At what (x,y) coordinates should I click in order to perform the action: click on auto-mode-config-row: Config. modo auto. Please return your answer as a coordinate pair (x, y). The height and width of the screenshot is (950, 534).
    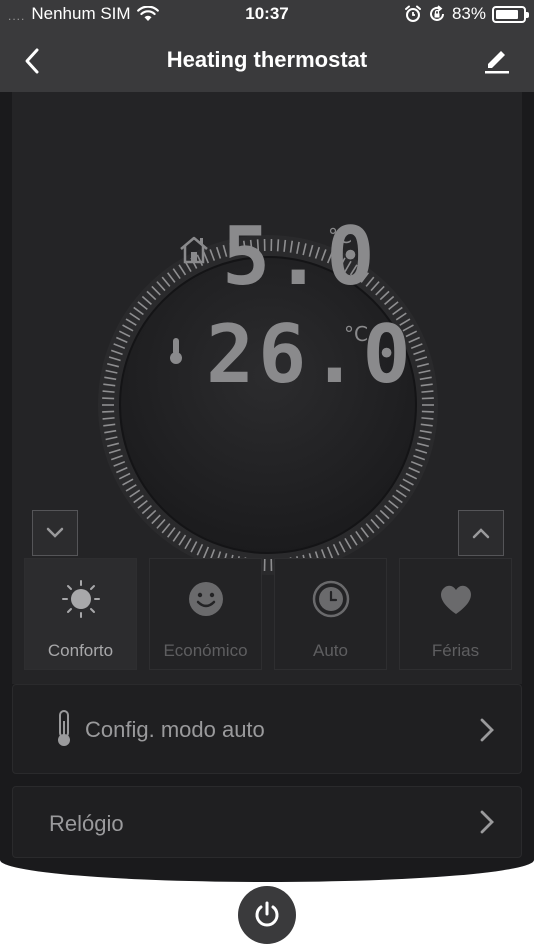
    Looking at the image, I should click on (267, 729).